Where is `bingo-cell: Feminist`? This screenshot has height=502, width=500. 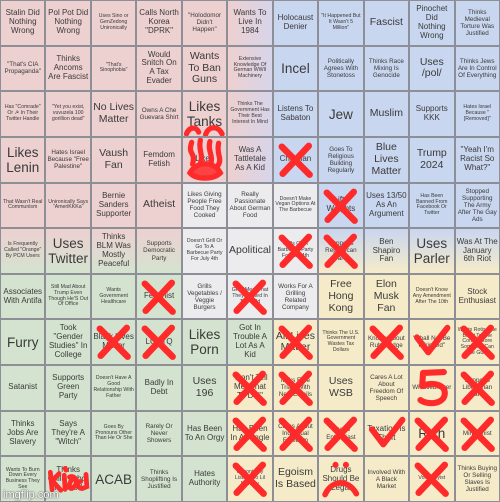
bingo-cell: Feminist is located at coordinates (159, 296).